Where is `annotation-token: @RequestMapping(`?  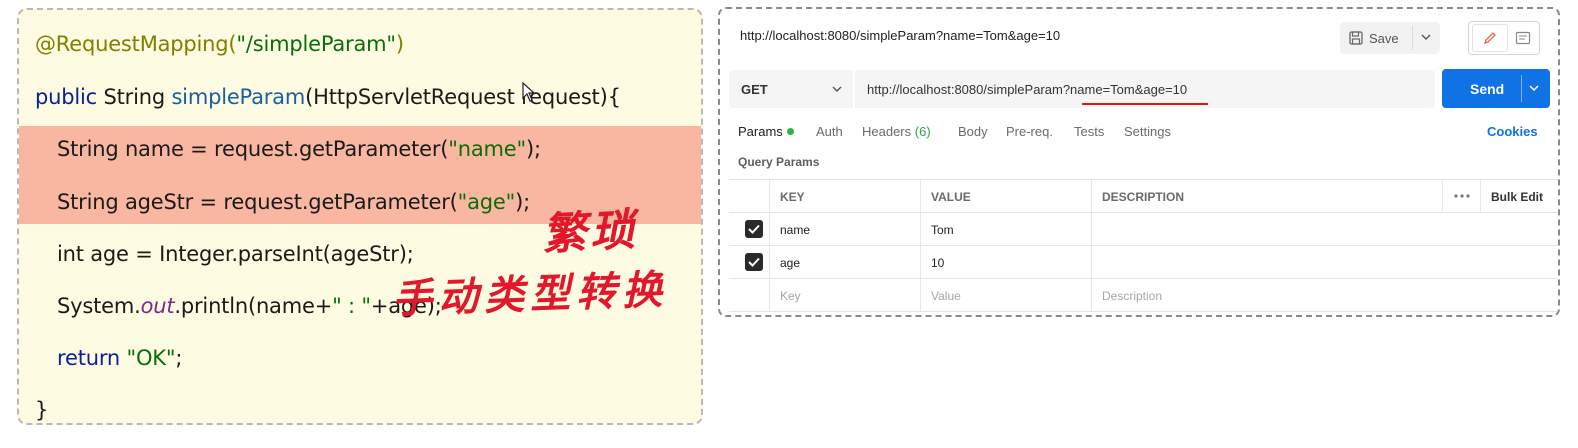
annotation-token: @RequestMapping( is located at coordinates (136, 44).